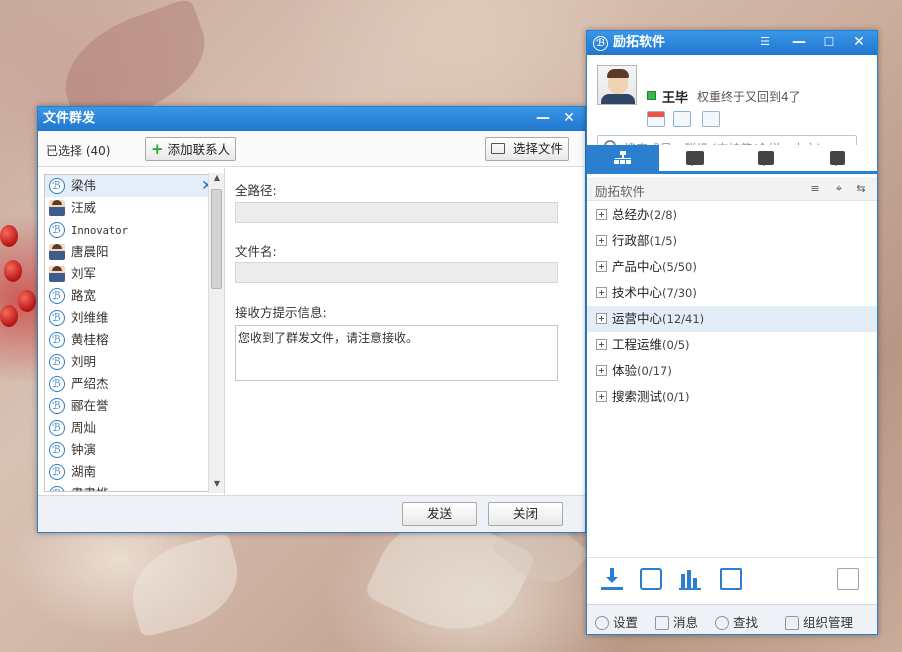 Image resolution: width=902 pixels, height=652 pixels. I want to click on plus-icon: +, so click(157, 149).